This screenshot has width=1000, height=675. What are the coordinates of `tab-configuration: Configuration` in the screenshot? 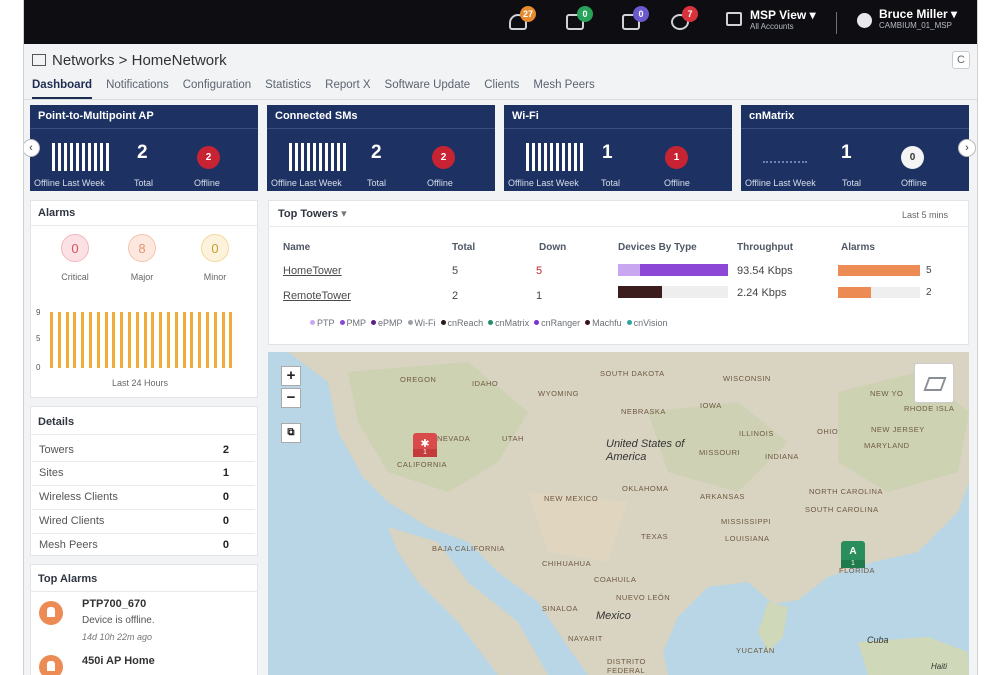 It's located at (217, 89).